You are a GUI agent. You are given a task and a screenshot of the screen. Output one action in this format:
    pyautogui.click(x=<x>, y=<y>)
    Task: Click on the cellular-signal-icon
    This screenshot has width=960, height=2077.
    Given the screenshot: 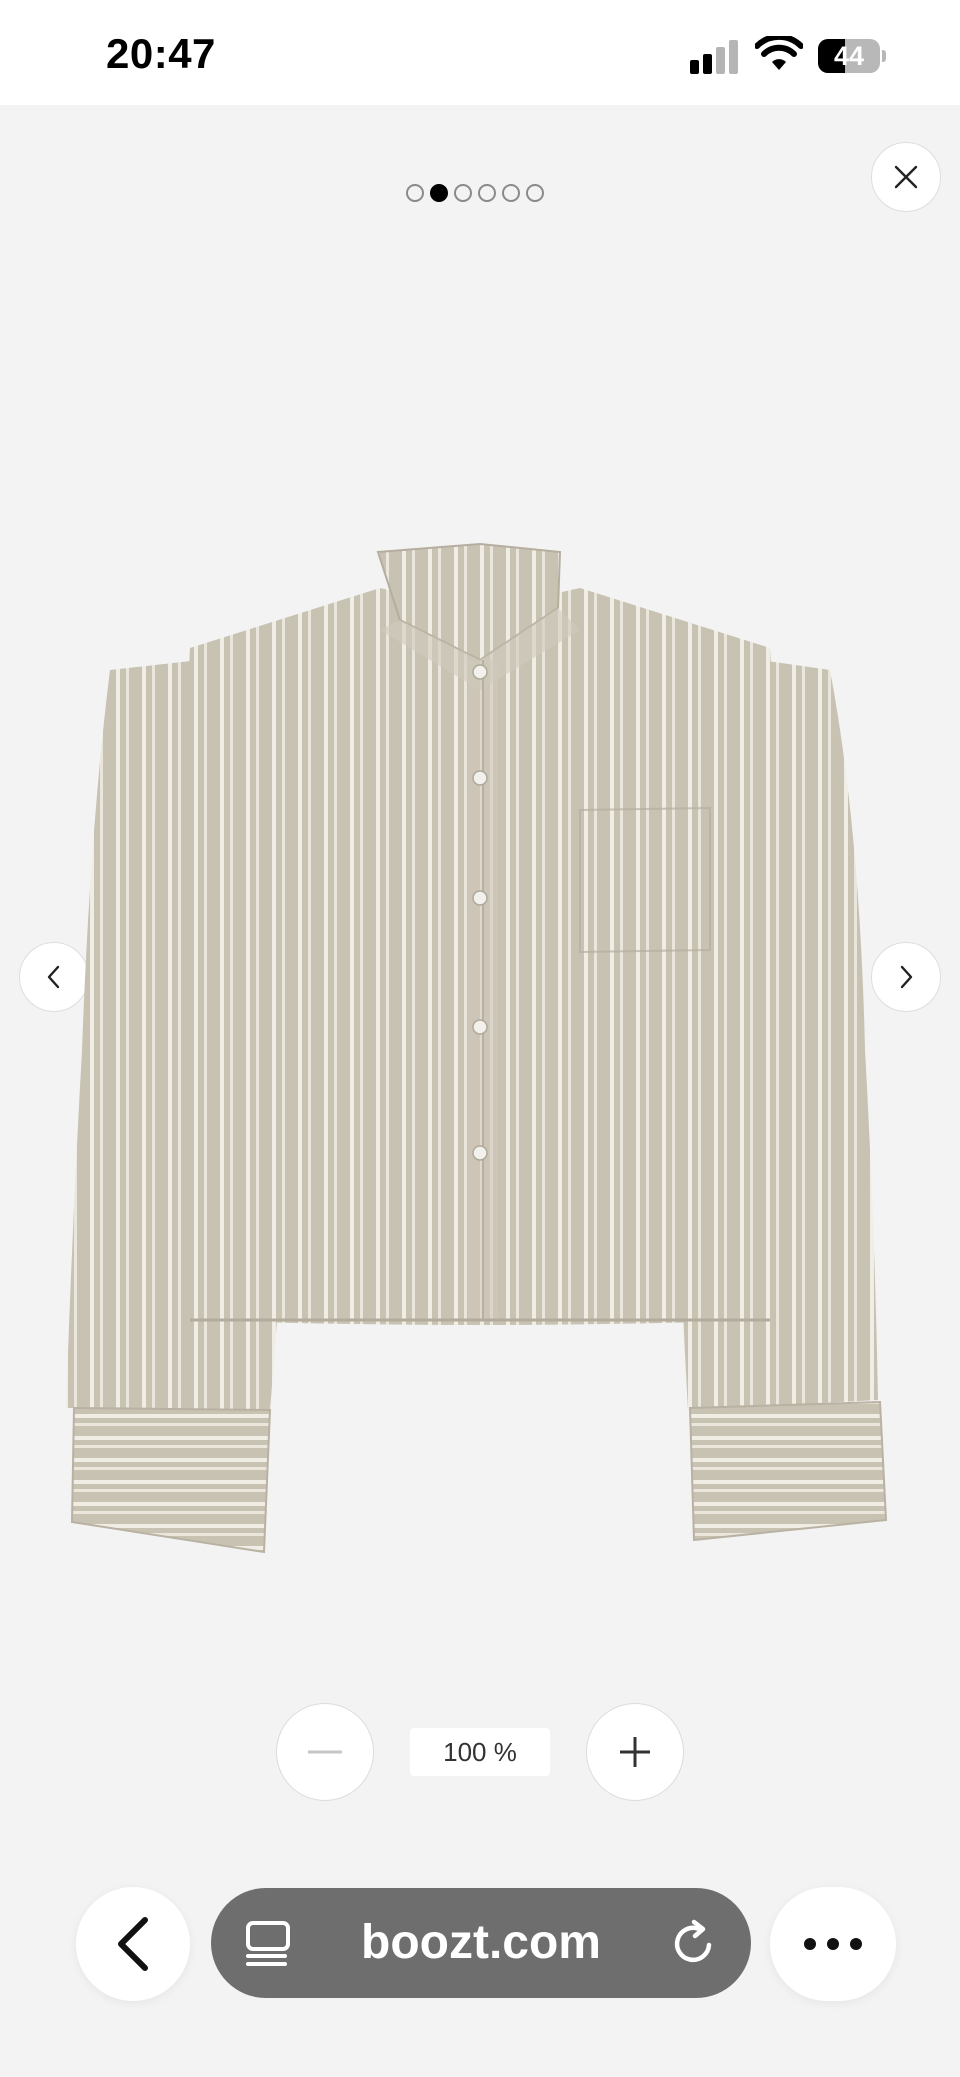 What is the action you would take?
    pyautogui.click(x=715, y=56)
    